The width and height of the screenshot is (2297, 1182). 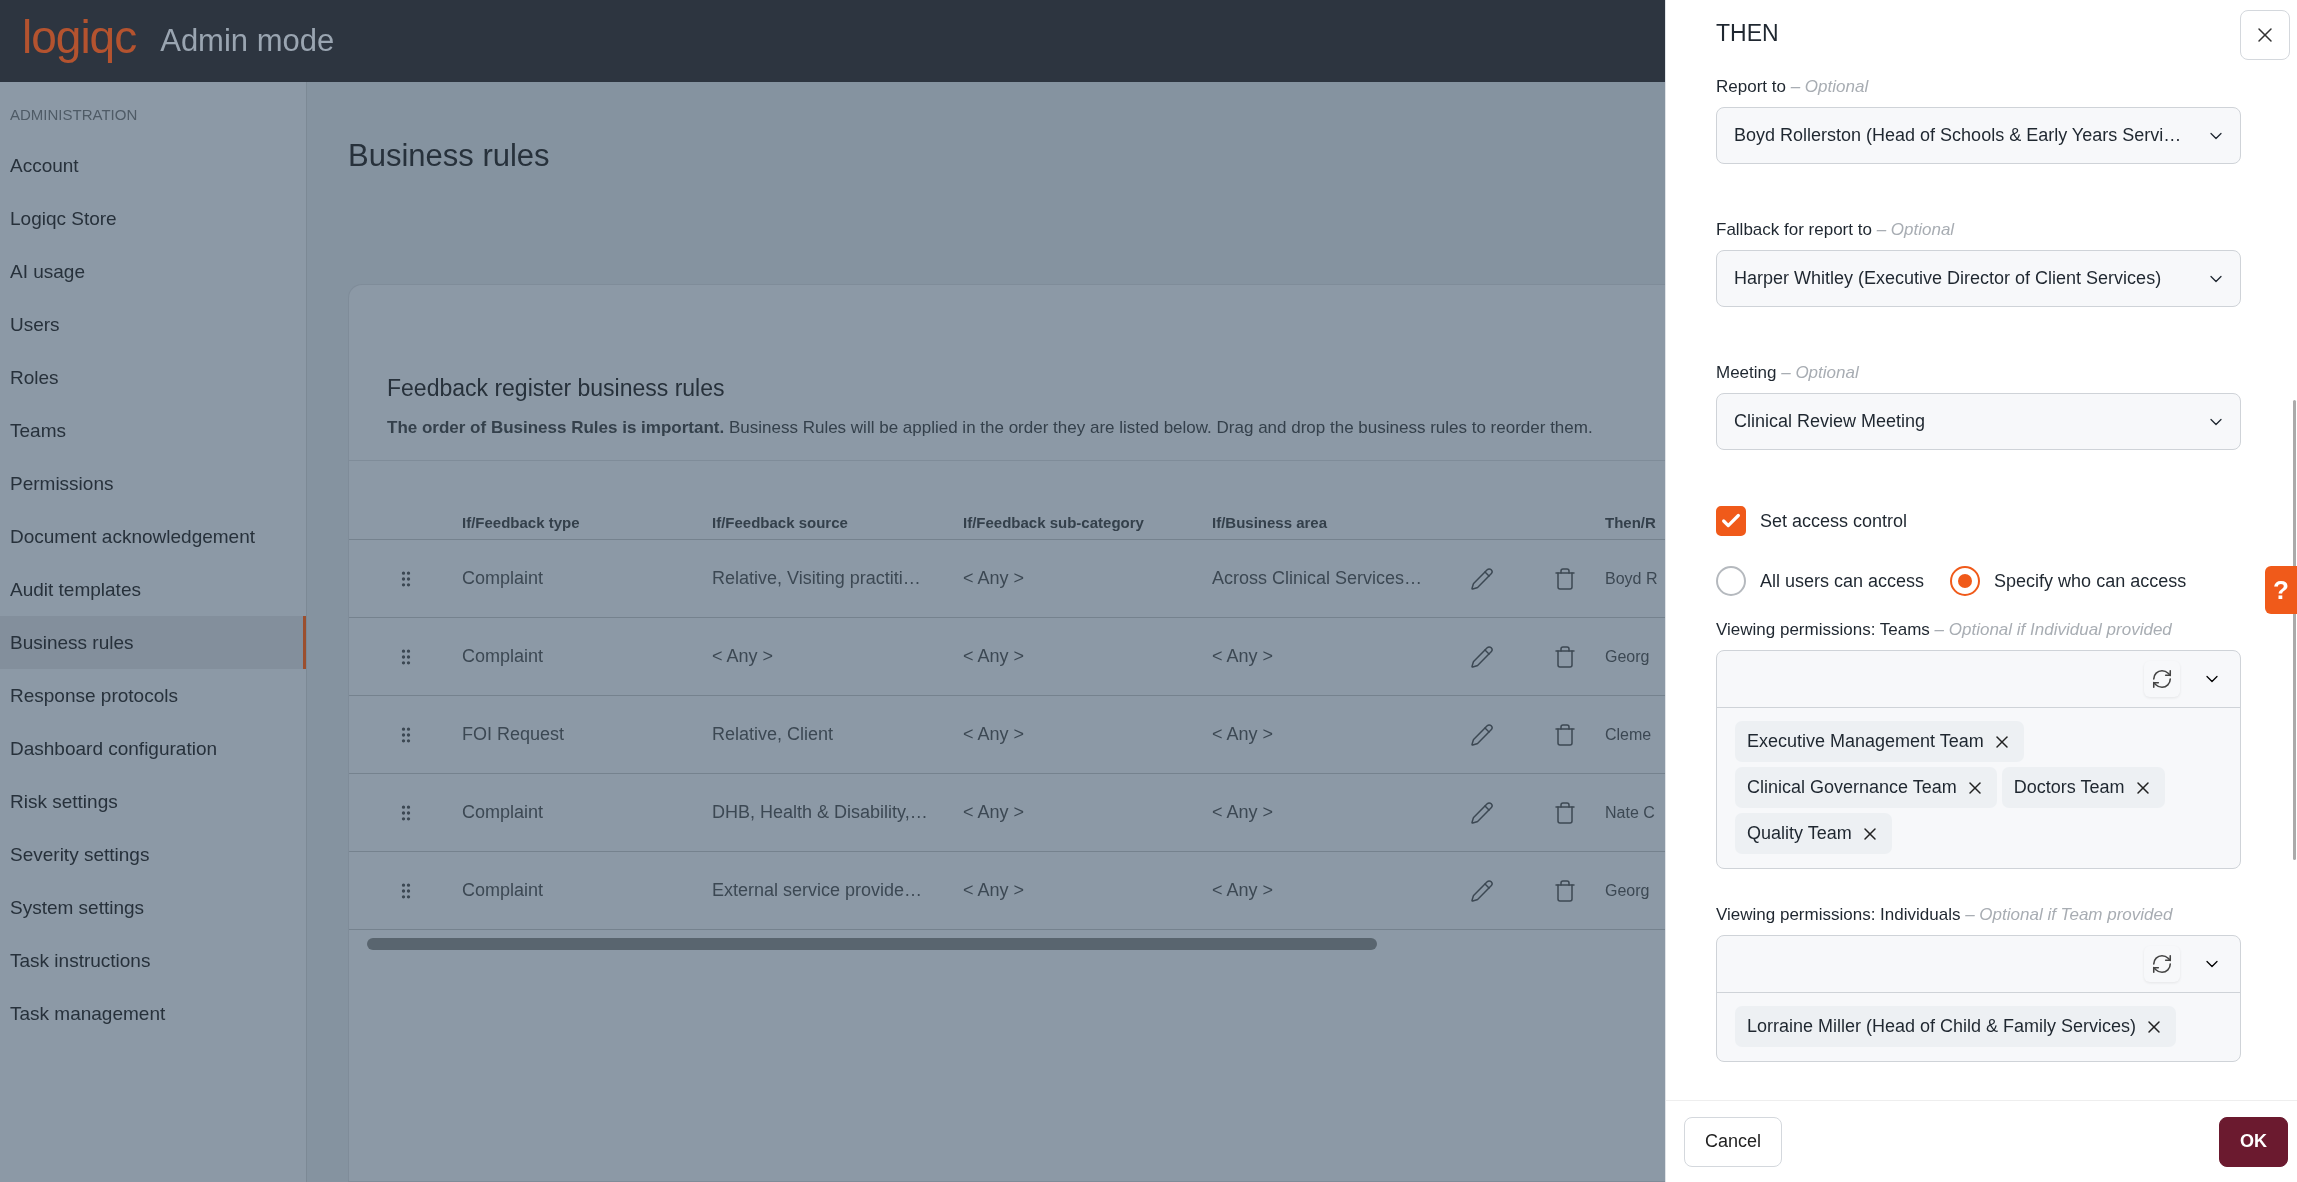 What do you see at coordinates (153, 642) in the screenshot?
I see `sidebar-item: Business rules` at bounding box center [153, 642].